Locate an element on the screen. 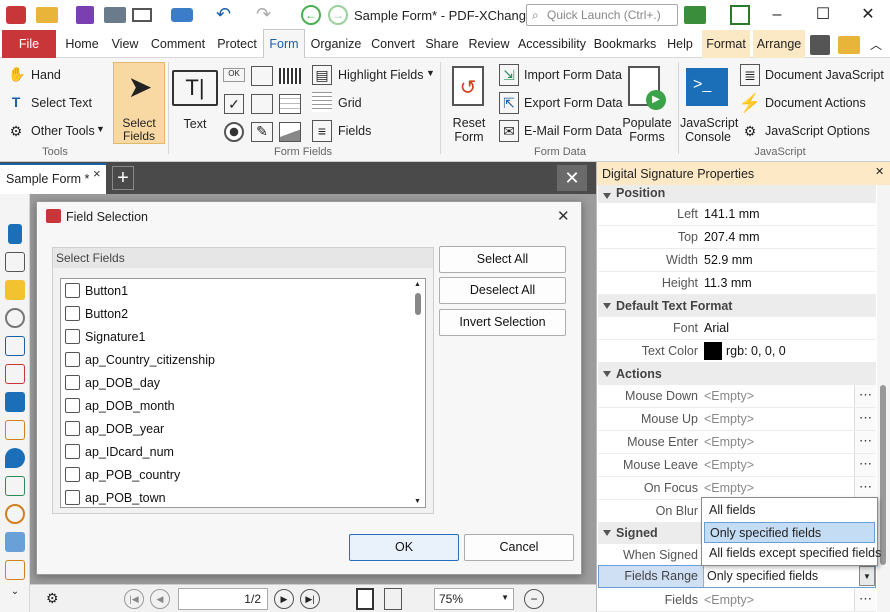  page-number-input: 1/2 is located at coordinates (223, 599).